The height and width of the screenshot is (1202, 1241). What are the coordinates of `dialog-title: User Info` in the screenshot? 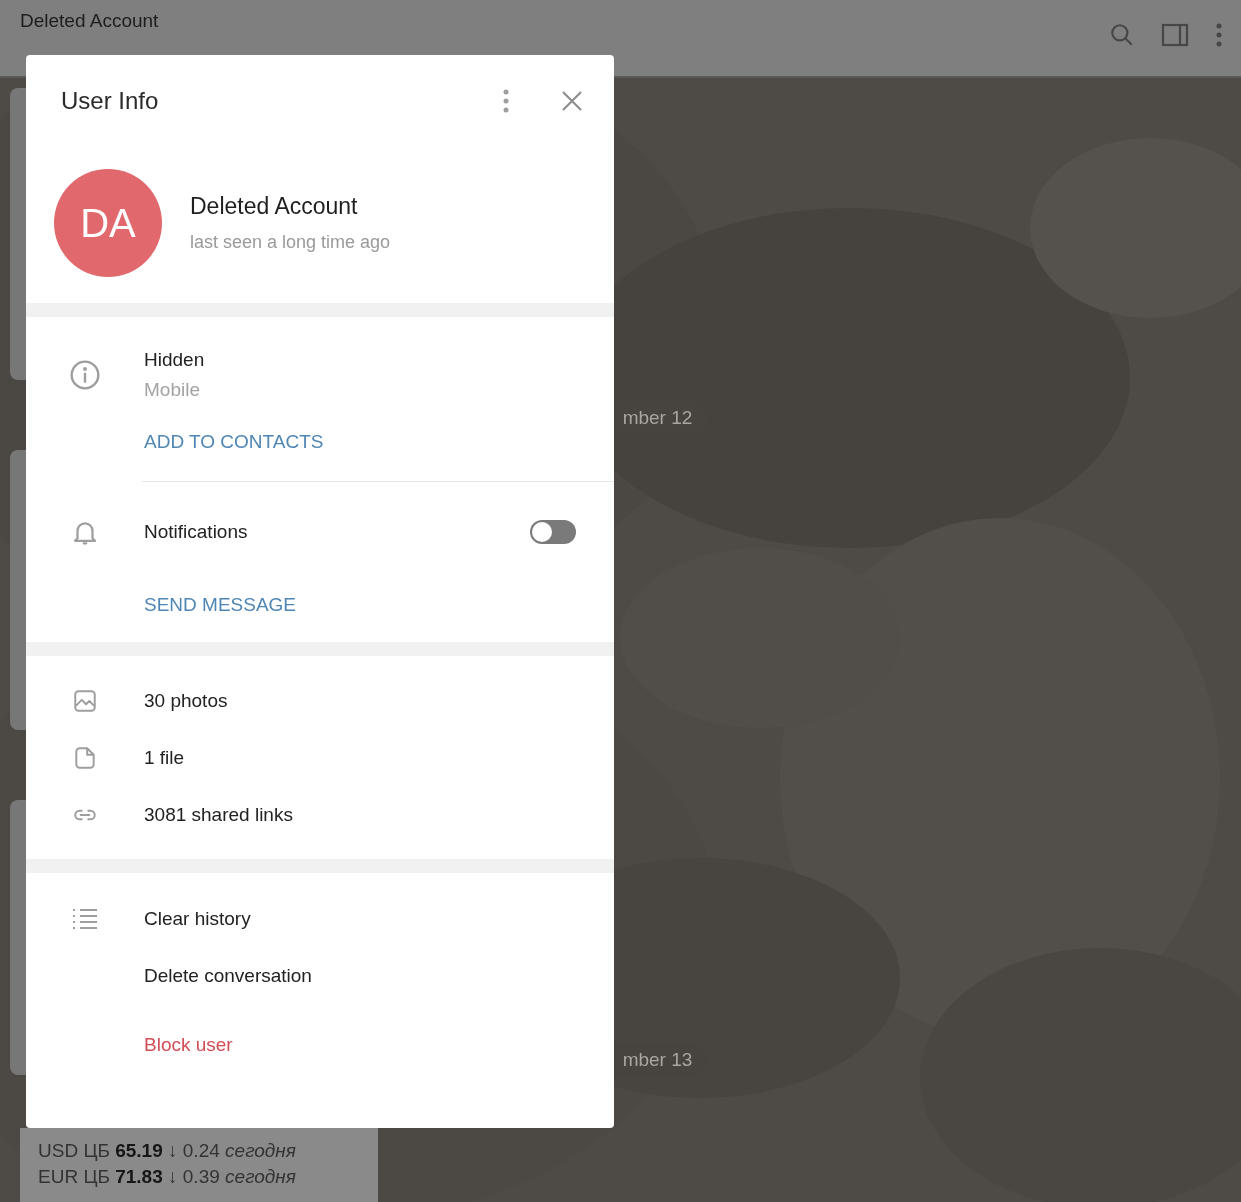 It's located at (110, 101).